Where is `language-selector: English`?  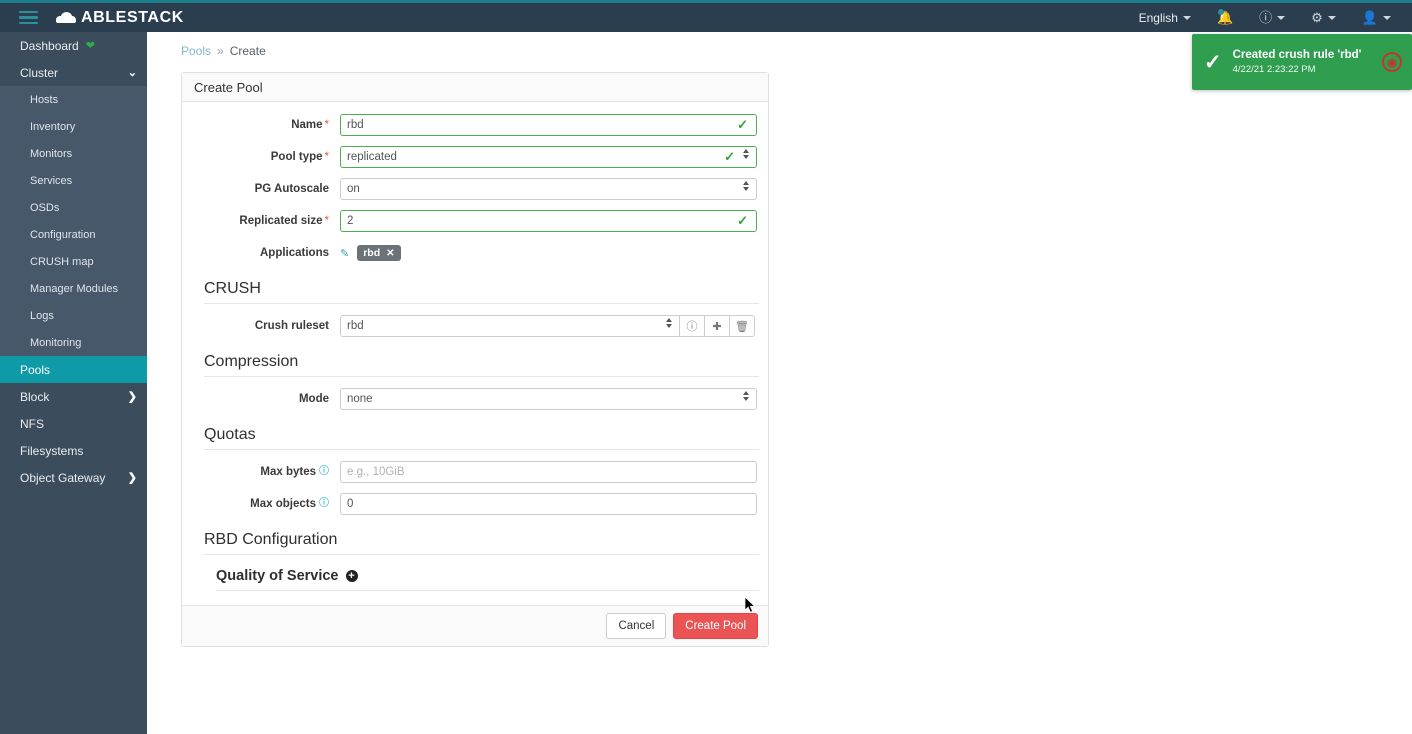 language-selector: English is located at coordinates (1165, 17).